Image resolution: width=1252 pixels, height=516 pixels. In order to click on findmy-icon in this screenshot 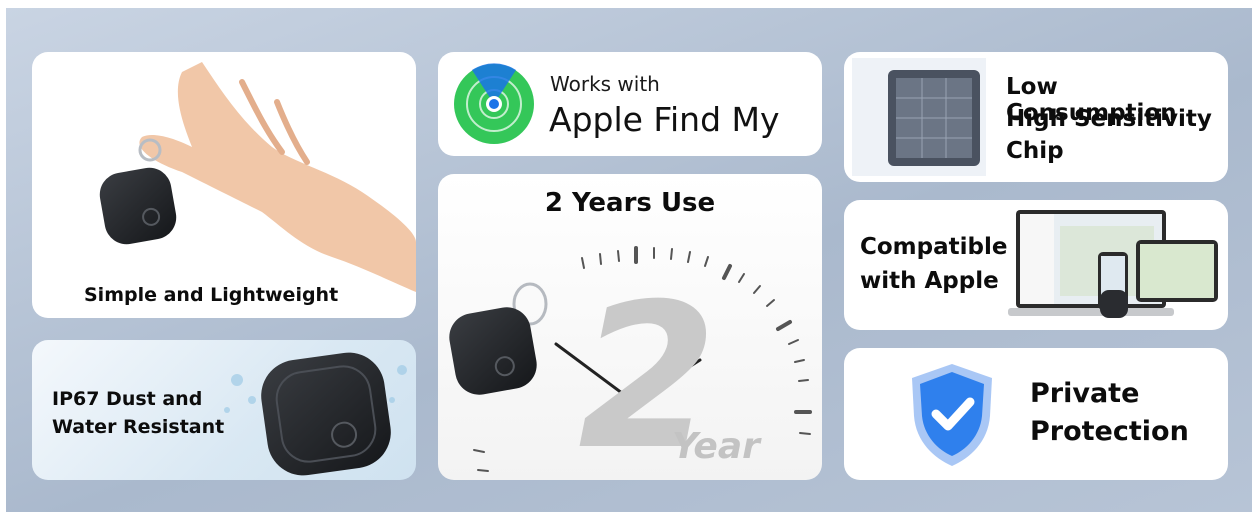, I will do `click(494, 103)`.